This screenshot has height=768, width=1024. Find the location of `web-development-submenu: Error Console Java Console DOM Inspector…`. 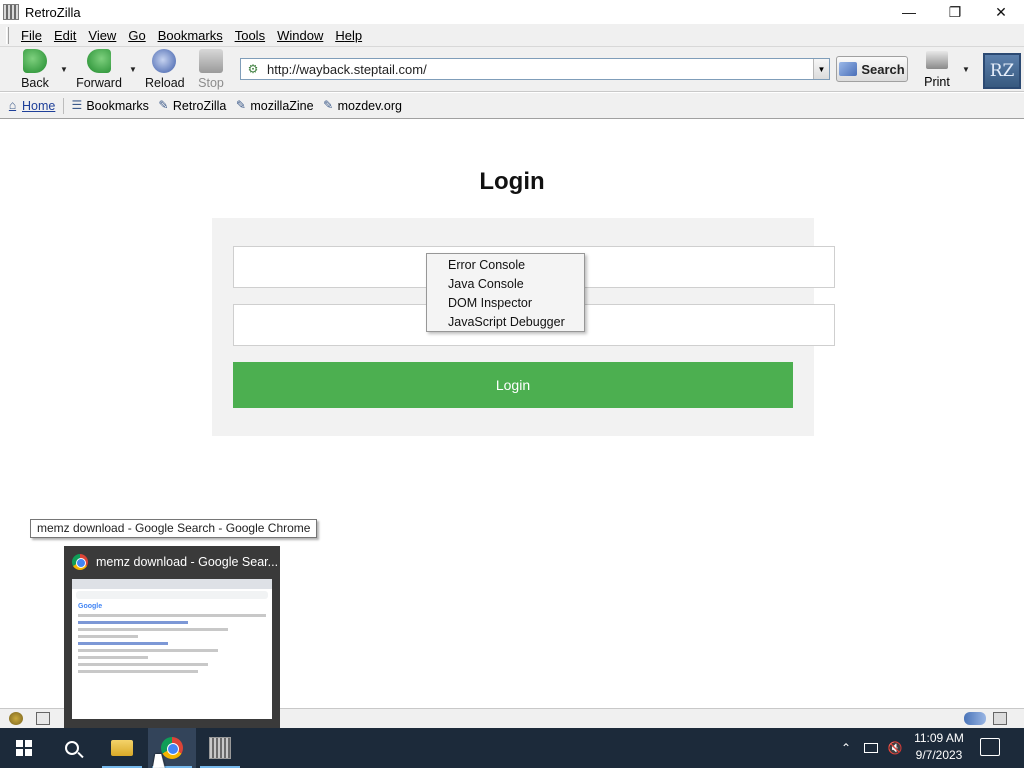

web-development-submenu: Error Console Java Console DOM Inspector… is located at coordinates (505, 292).